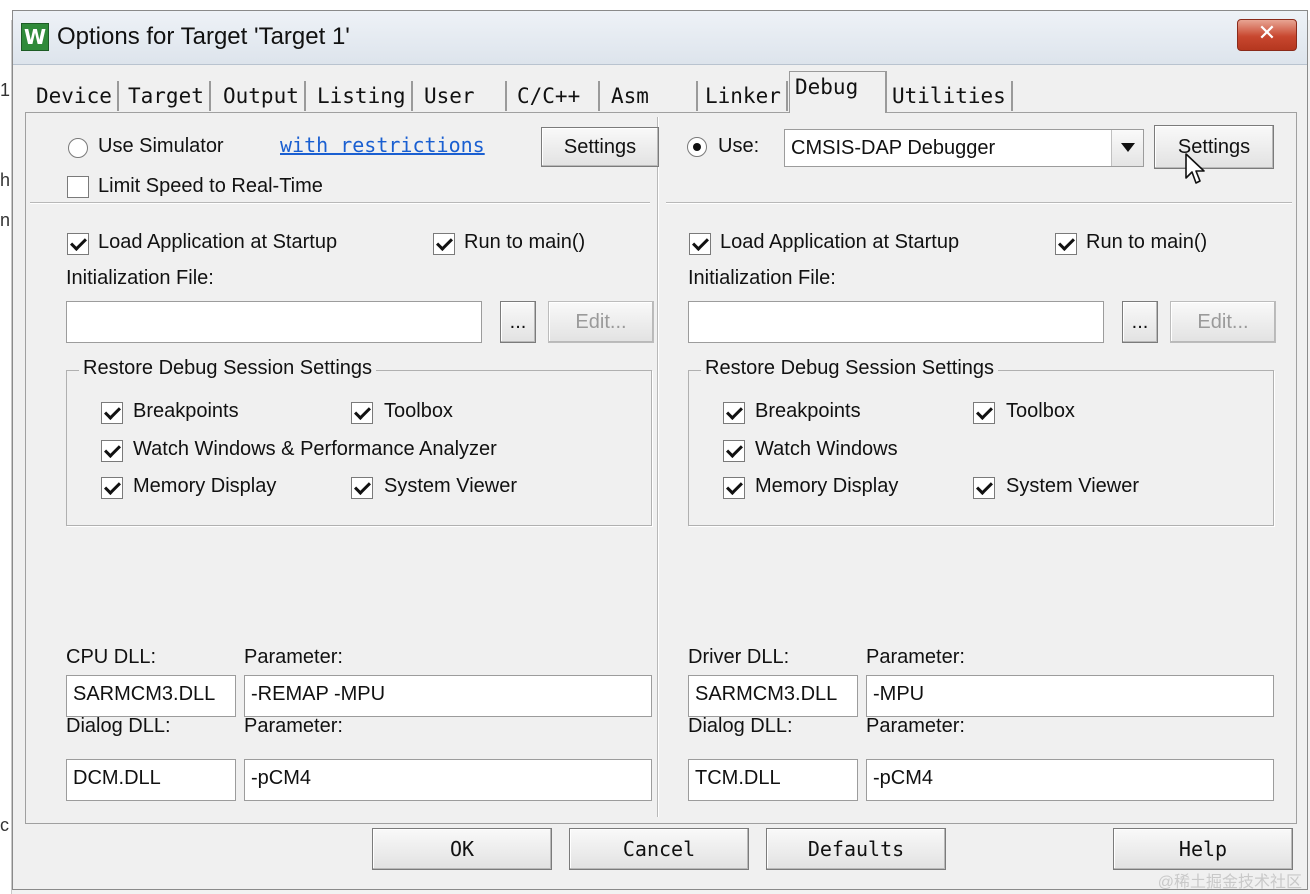  I want to click on cpu-dll-input: SARMCM3.DLL, so click(151, 696).